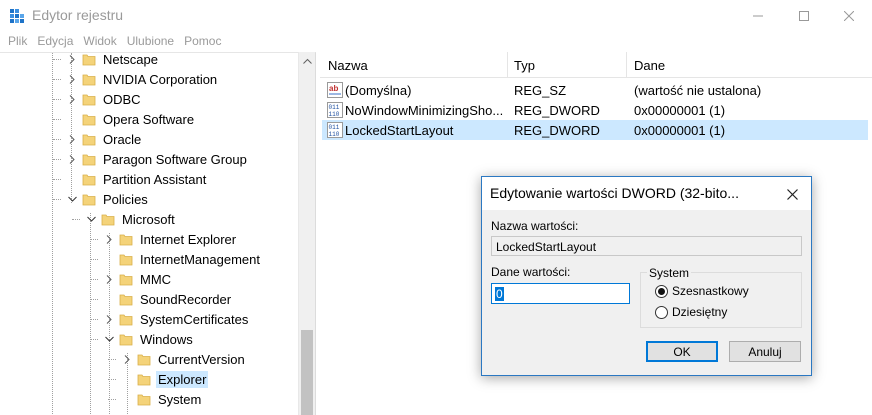  I want to click on tree-item: CurrentVersion, so click(184, 359).